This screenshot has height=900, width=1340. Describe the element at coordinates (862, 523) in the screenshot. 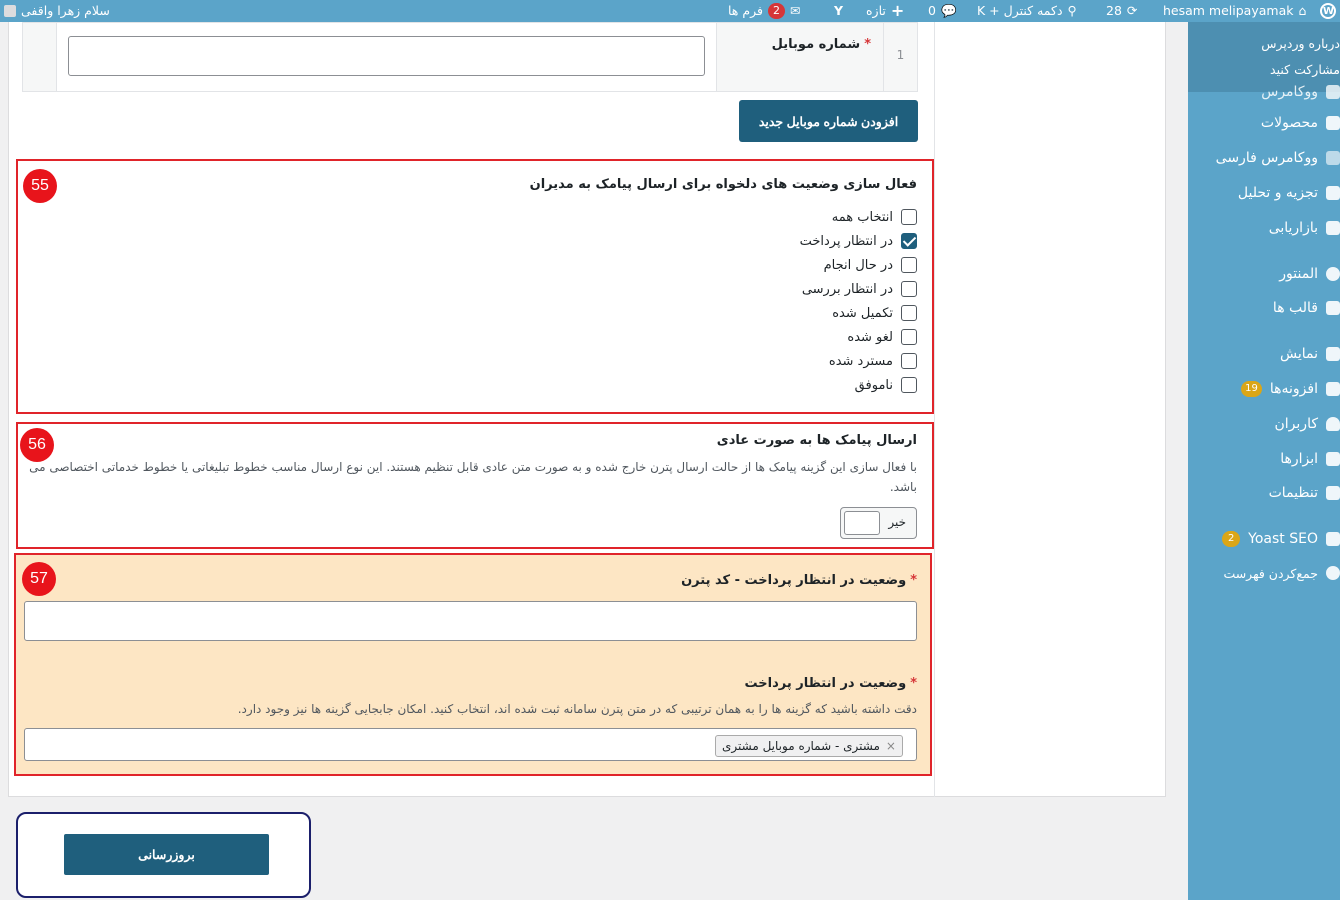

I see `toggle-knob` at that location.